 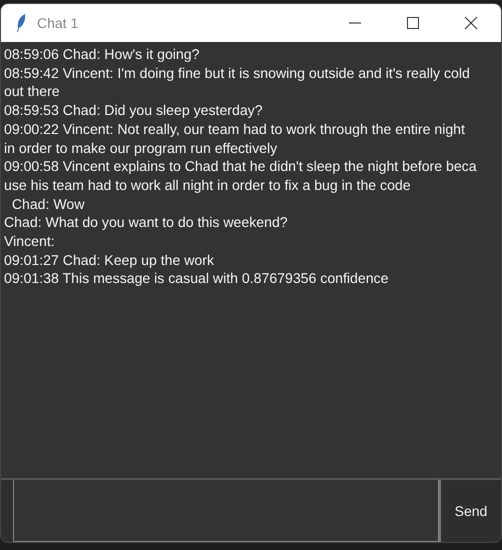 What do you see at coordinates (32, 92) in the screenshot?
I see `chat-line: out there` at bounding box center [32, 92].